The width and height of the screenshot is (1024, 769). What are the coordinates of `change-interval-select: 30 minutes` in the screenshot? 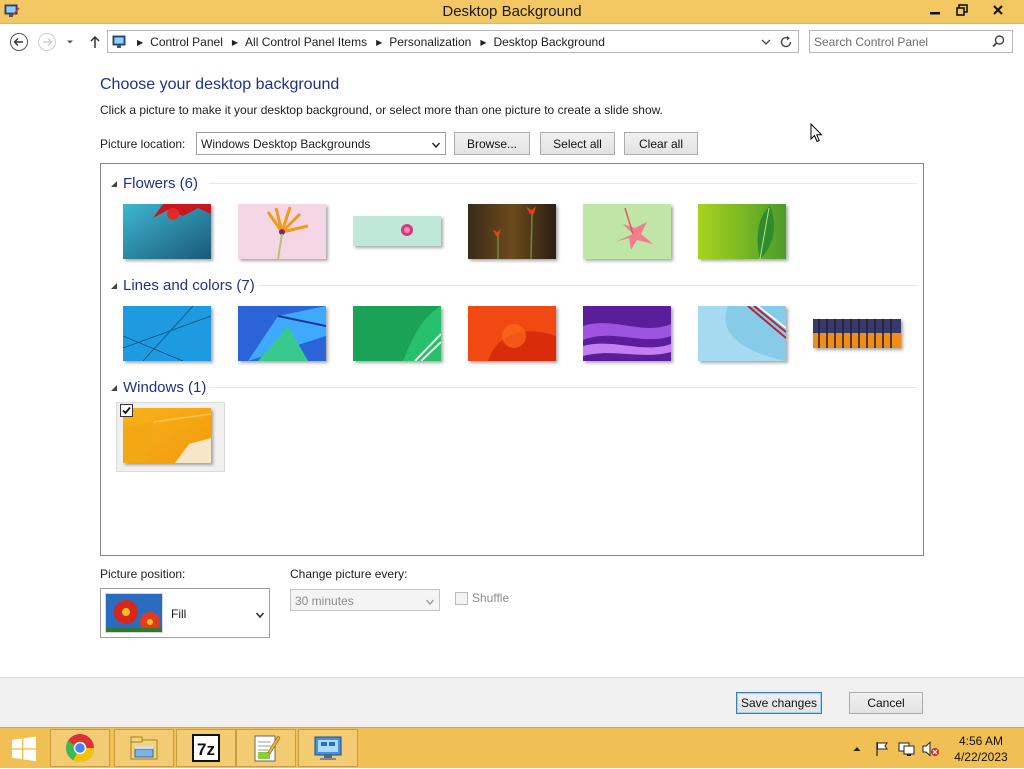 It's located at (365, 600).